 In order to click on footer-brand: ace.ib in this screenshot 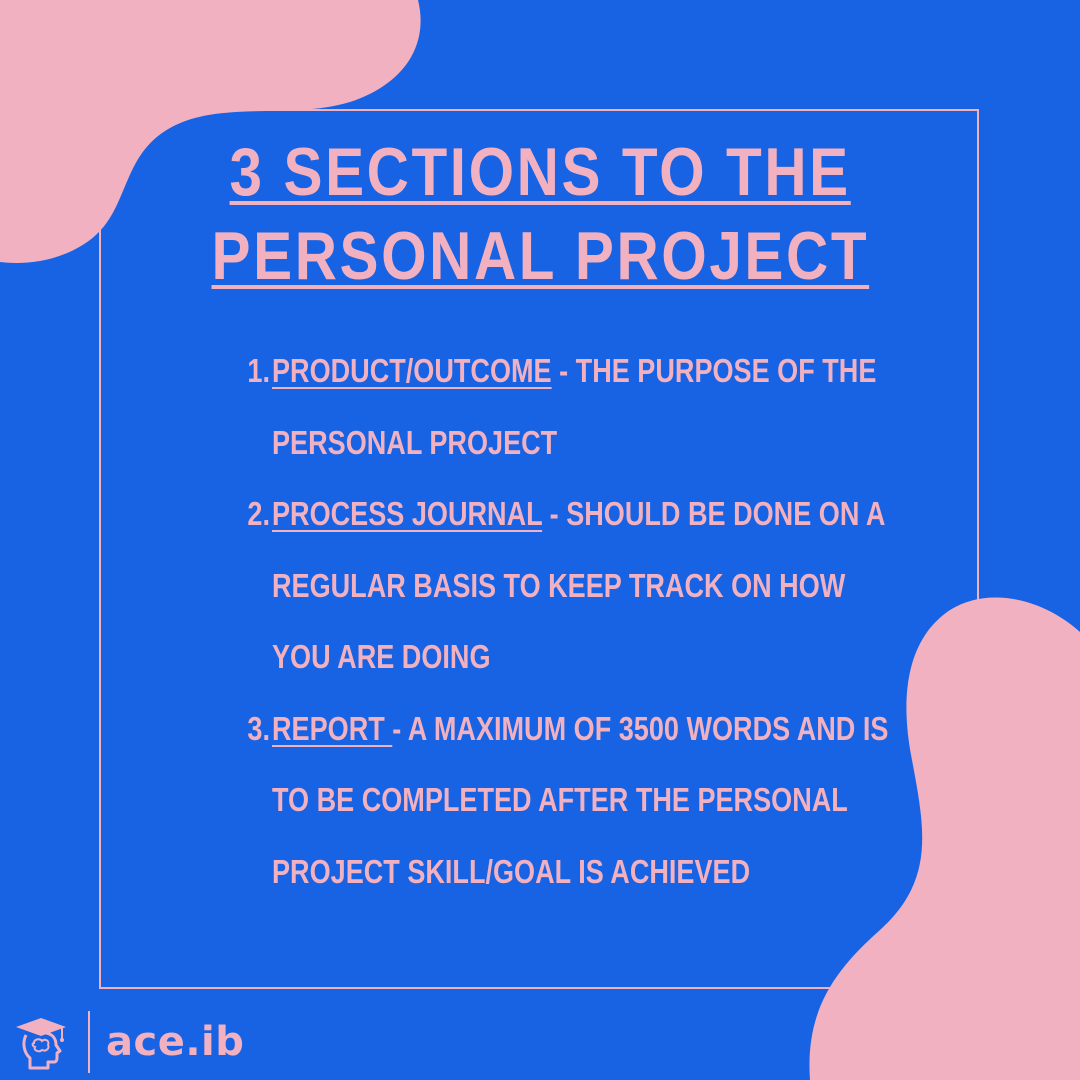, I will do `click(128, 1042)`.